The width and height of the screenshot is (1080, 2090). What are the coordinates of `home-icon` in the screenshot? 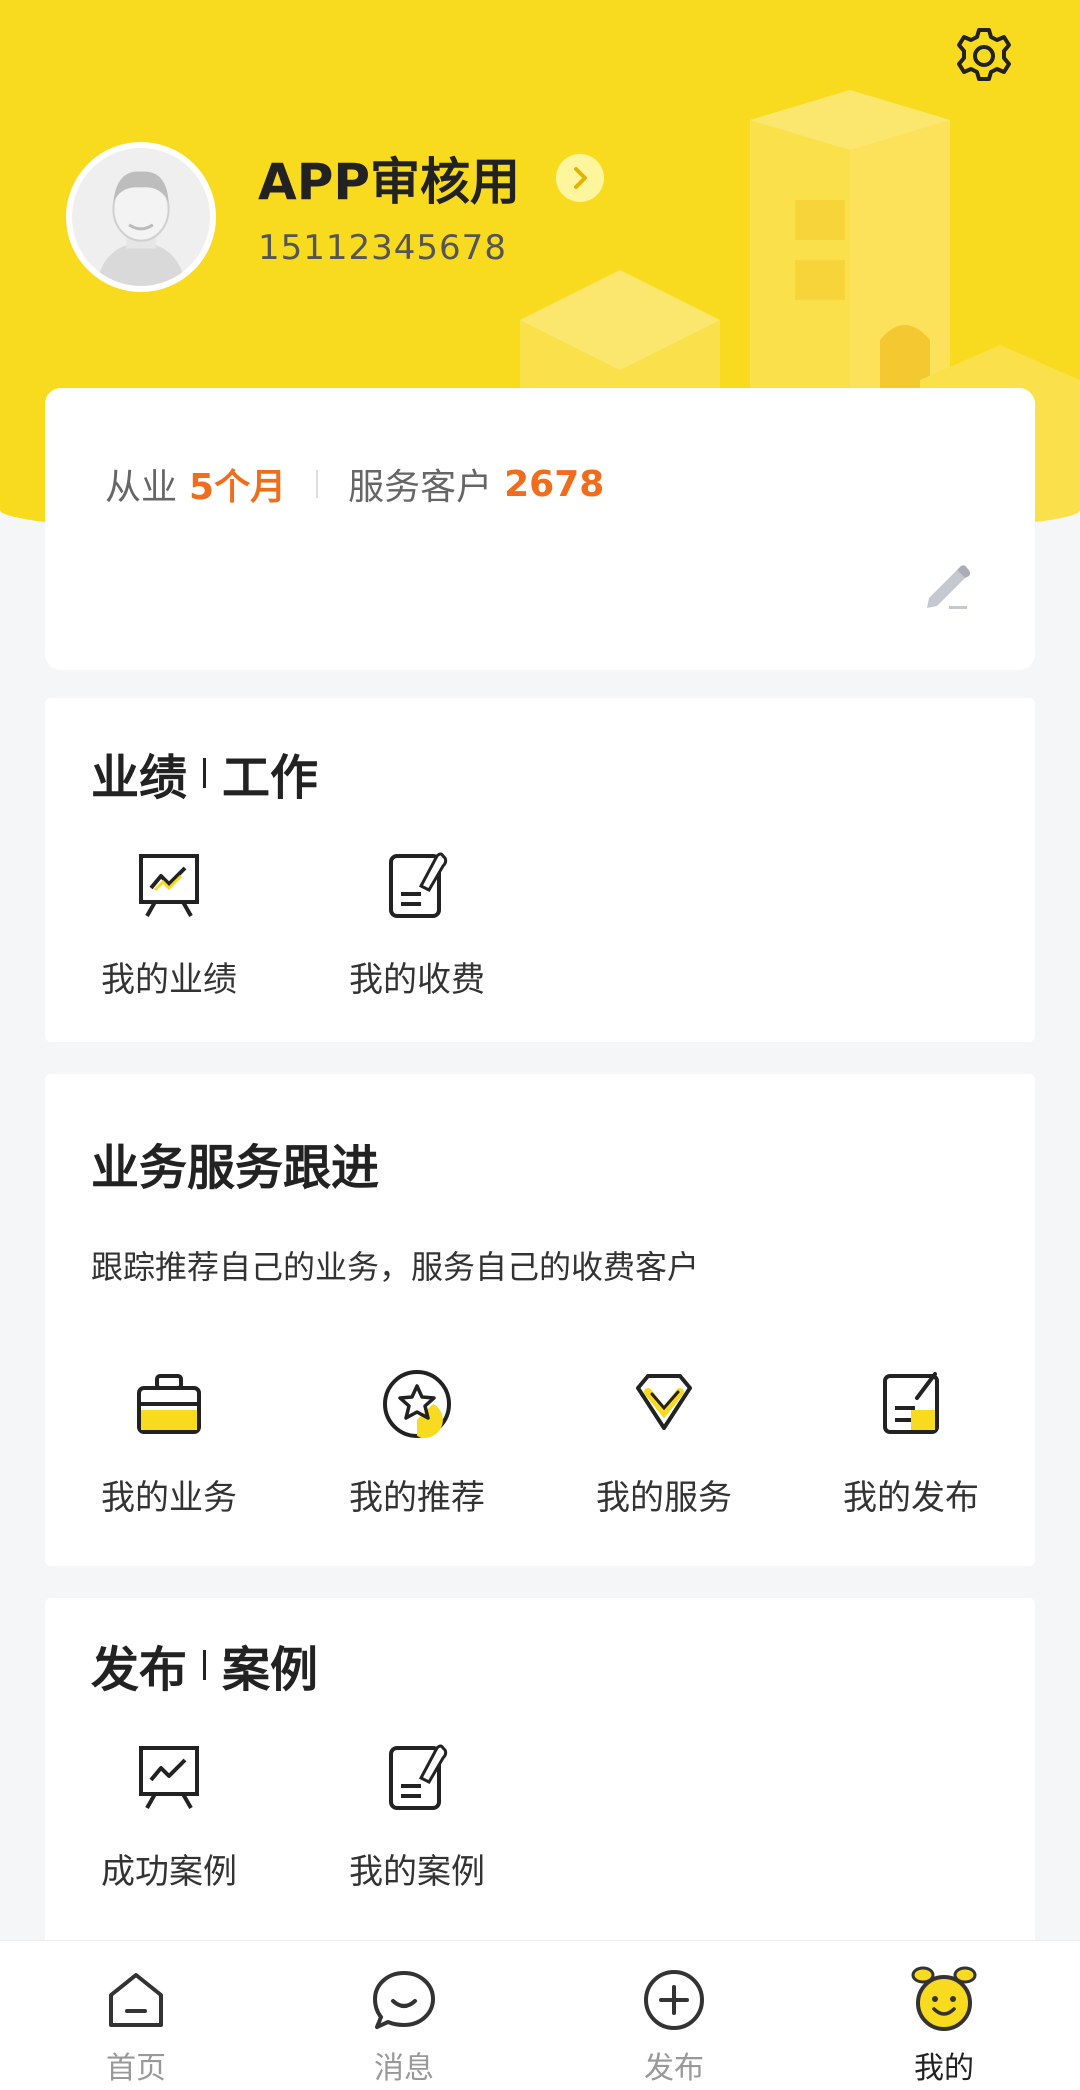 It's located at (136, 2000).